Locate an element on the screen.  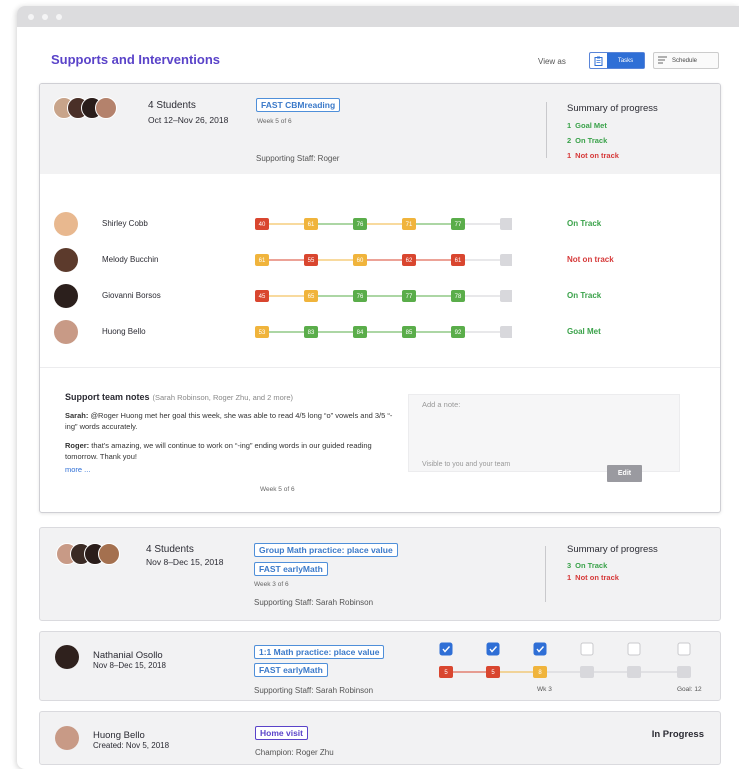
student-row: Giovanni Borsos 45 65 76 77 78 On Track is located at coordinates (380, 296).